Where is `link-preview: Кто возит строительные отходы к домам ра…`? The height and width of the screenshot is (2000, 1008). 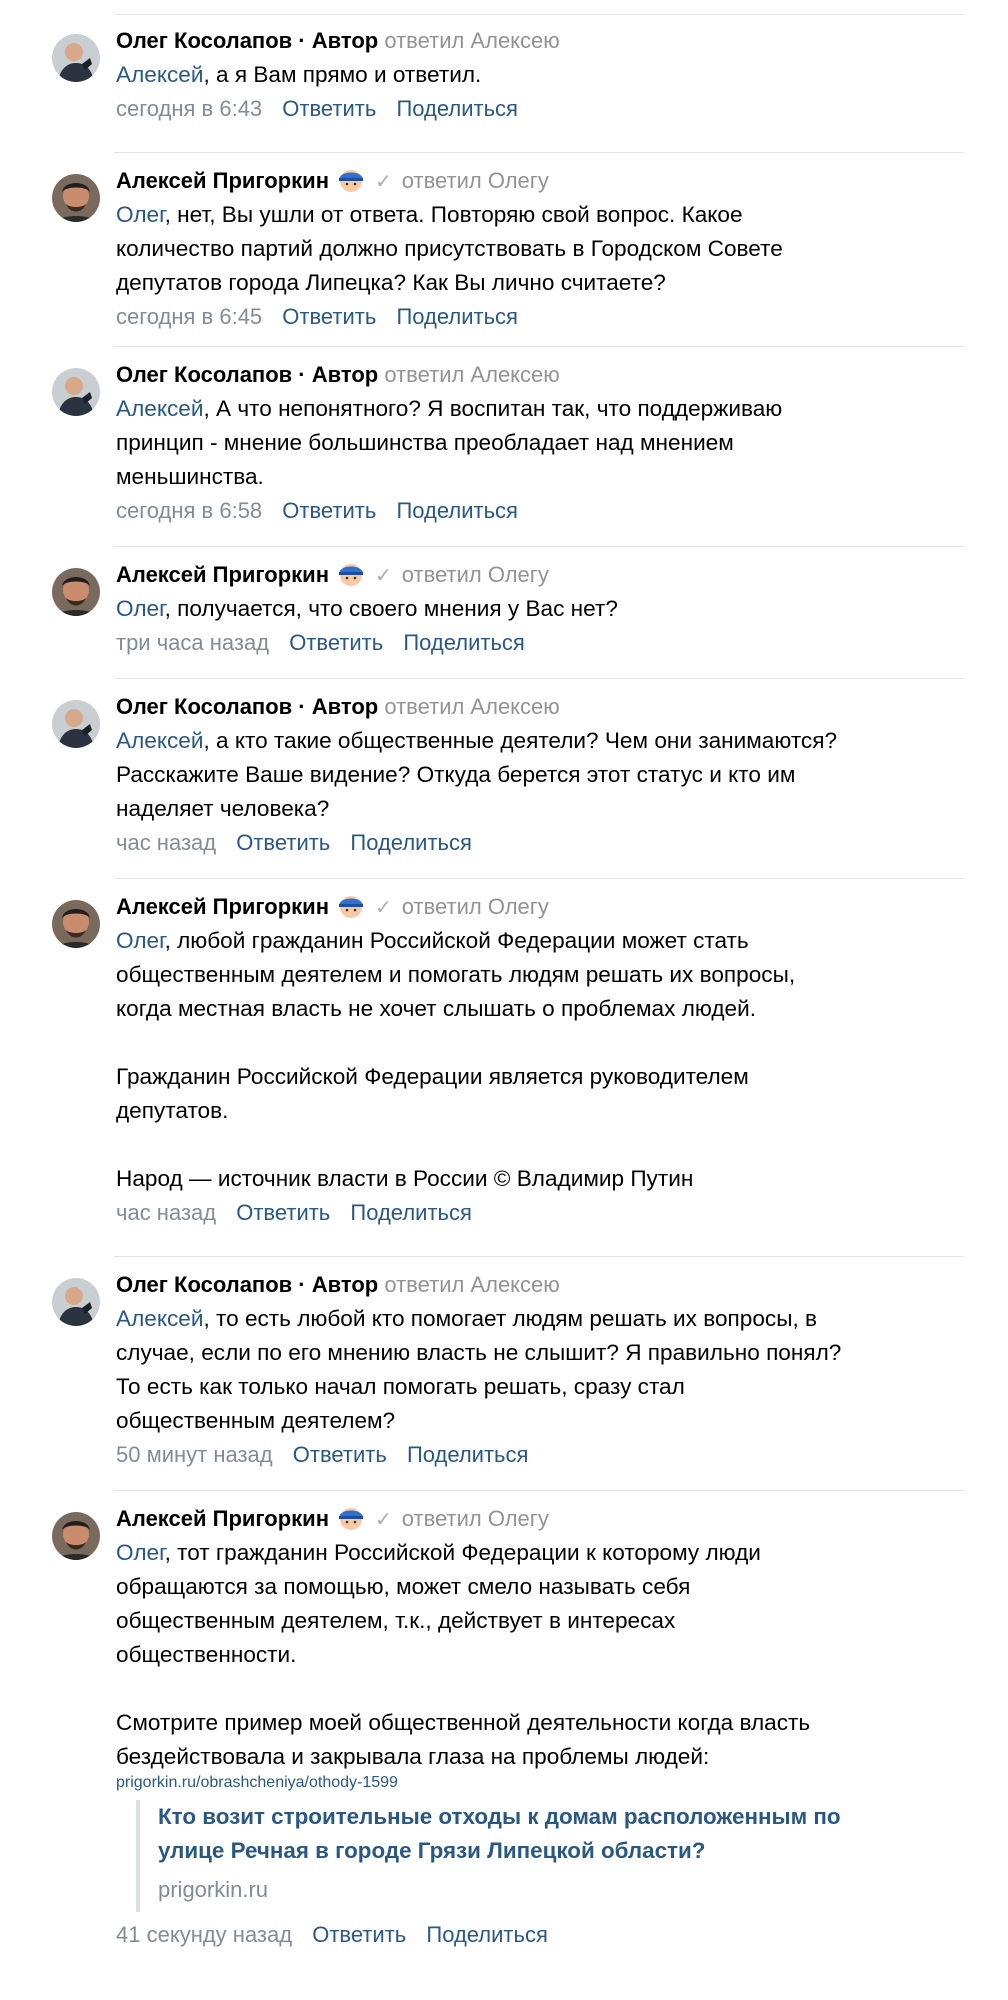 link-preview: Кто возит строительные отходы к домам ра… is located at coordinates (551, 1856).